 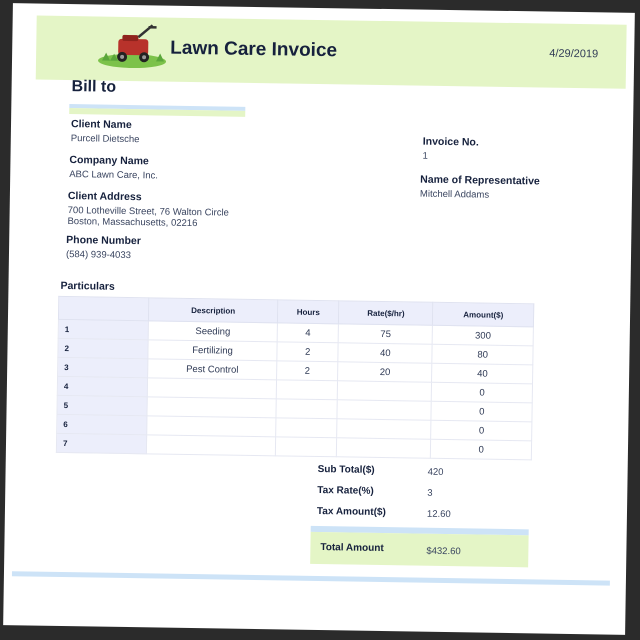 What do you see at coordinates (574, 54) in the screenshot?
I see `invoice-date: 4/29/2019` at bounding box center [574, 54].